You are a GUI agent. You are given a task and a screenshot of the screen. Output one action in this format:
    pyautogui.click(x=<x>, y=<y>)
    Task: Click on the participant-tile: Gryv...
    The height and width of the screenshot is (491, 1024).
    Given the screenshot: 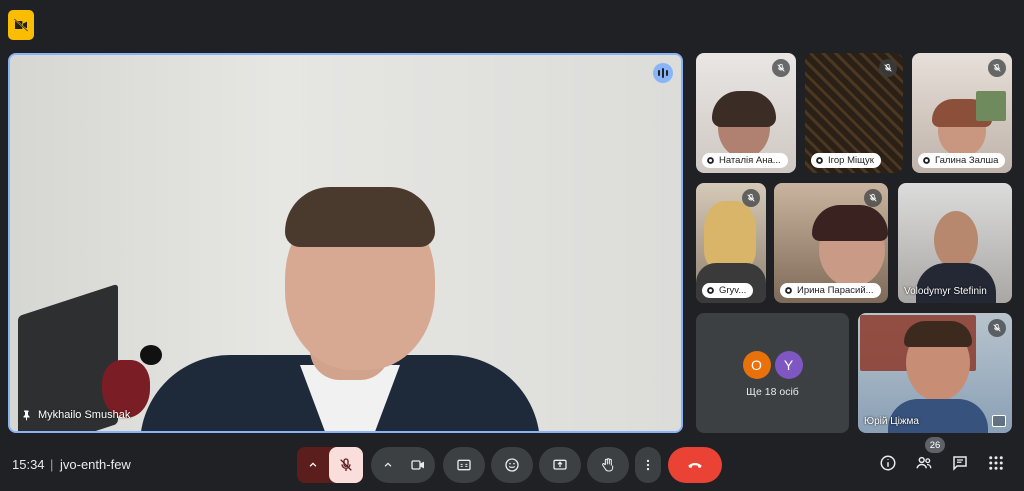 What is the action you would take?
    pyautogui.click(x=731, y=243)
    